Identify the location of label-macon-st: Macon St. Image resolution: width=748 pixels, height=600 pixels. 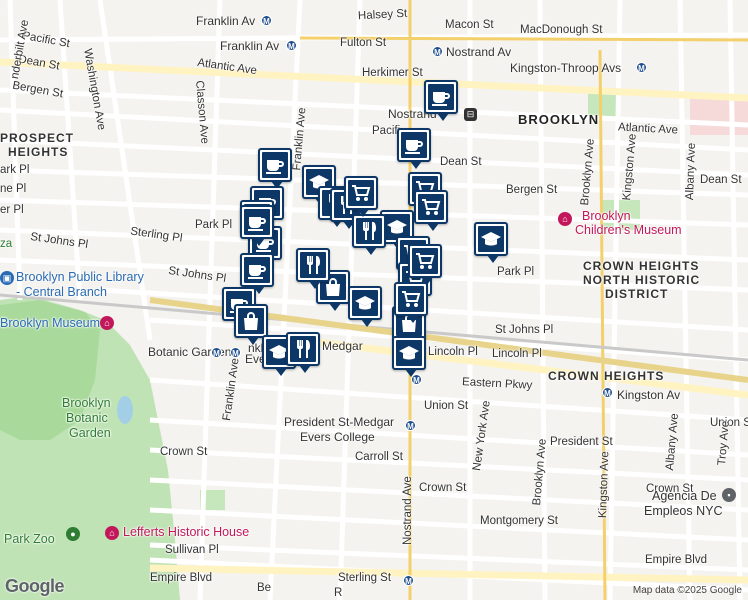
(469, 25).